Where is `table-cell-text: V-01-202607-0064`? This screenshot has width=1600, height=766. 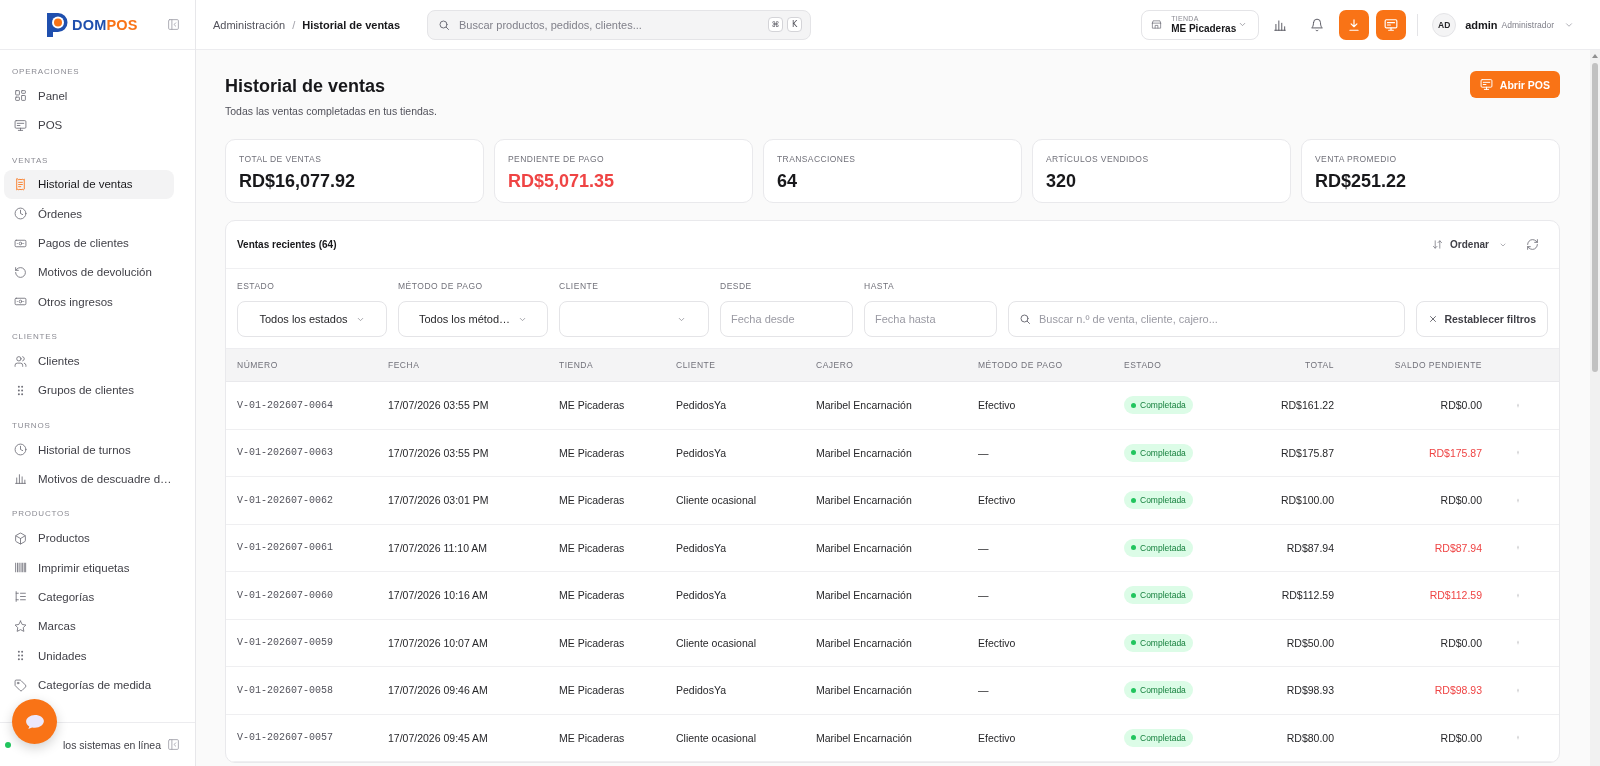 table-cell-text: V-01-202607-0064 is located at coordinates (285, 405).